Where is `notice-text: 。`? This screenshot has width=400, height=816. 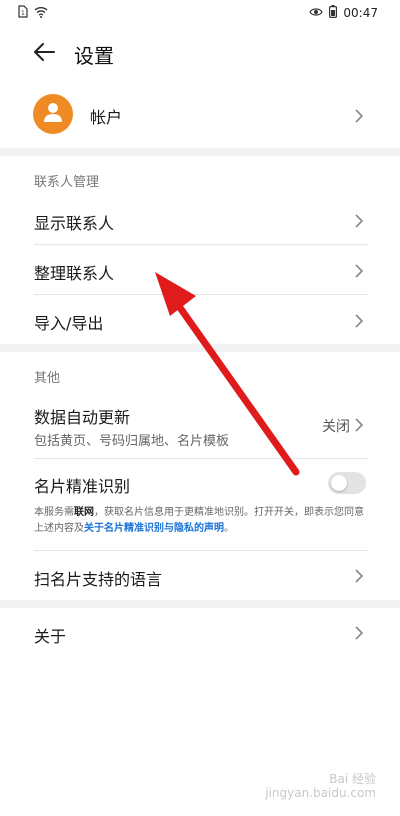
notice-text: 。 is located at coordinates (229, 528).